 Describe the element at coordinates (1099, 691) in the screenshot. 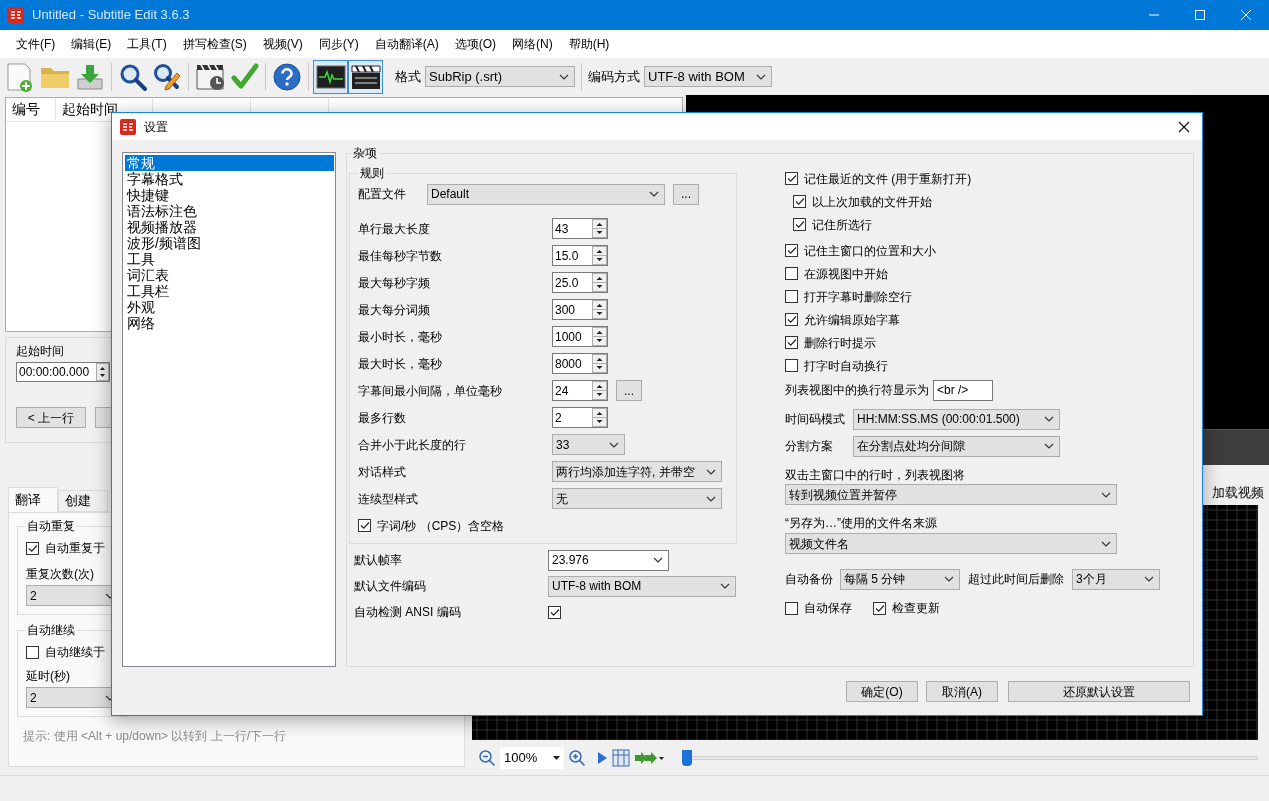

I see `button: 还原默认设置` at that location.